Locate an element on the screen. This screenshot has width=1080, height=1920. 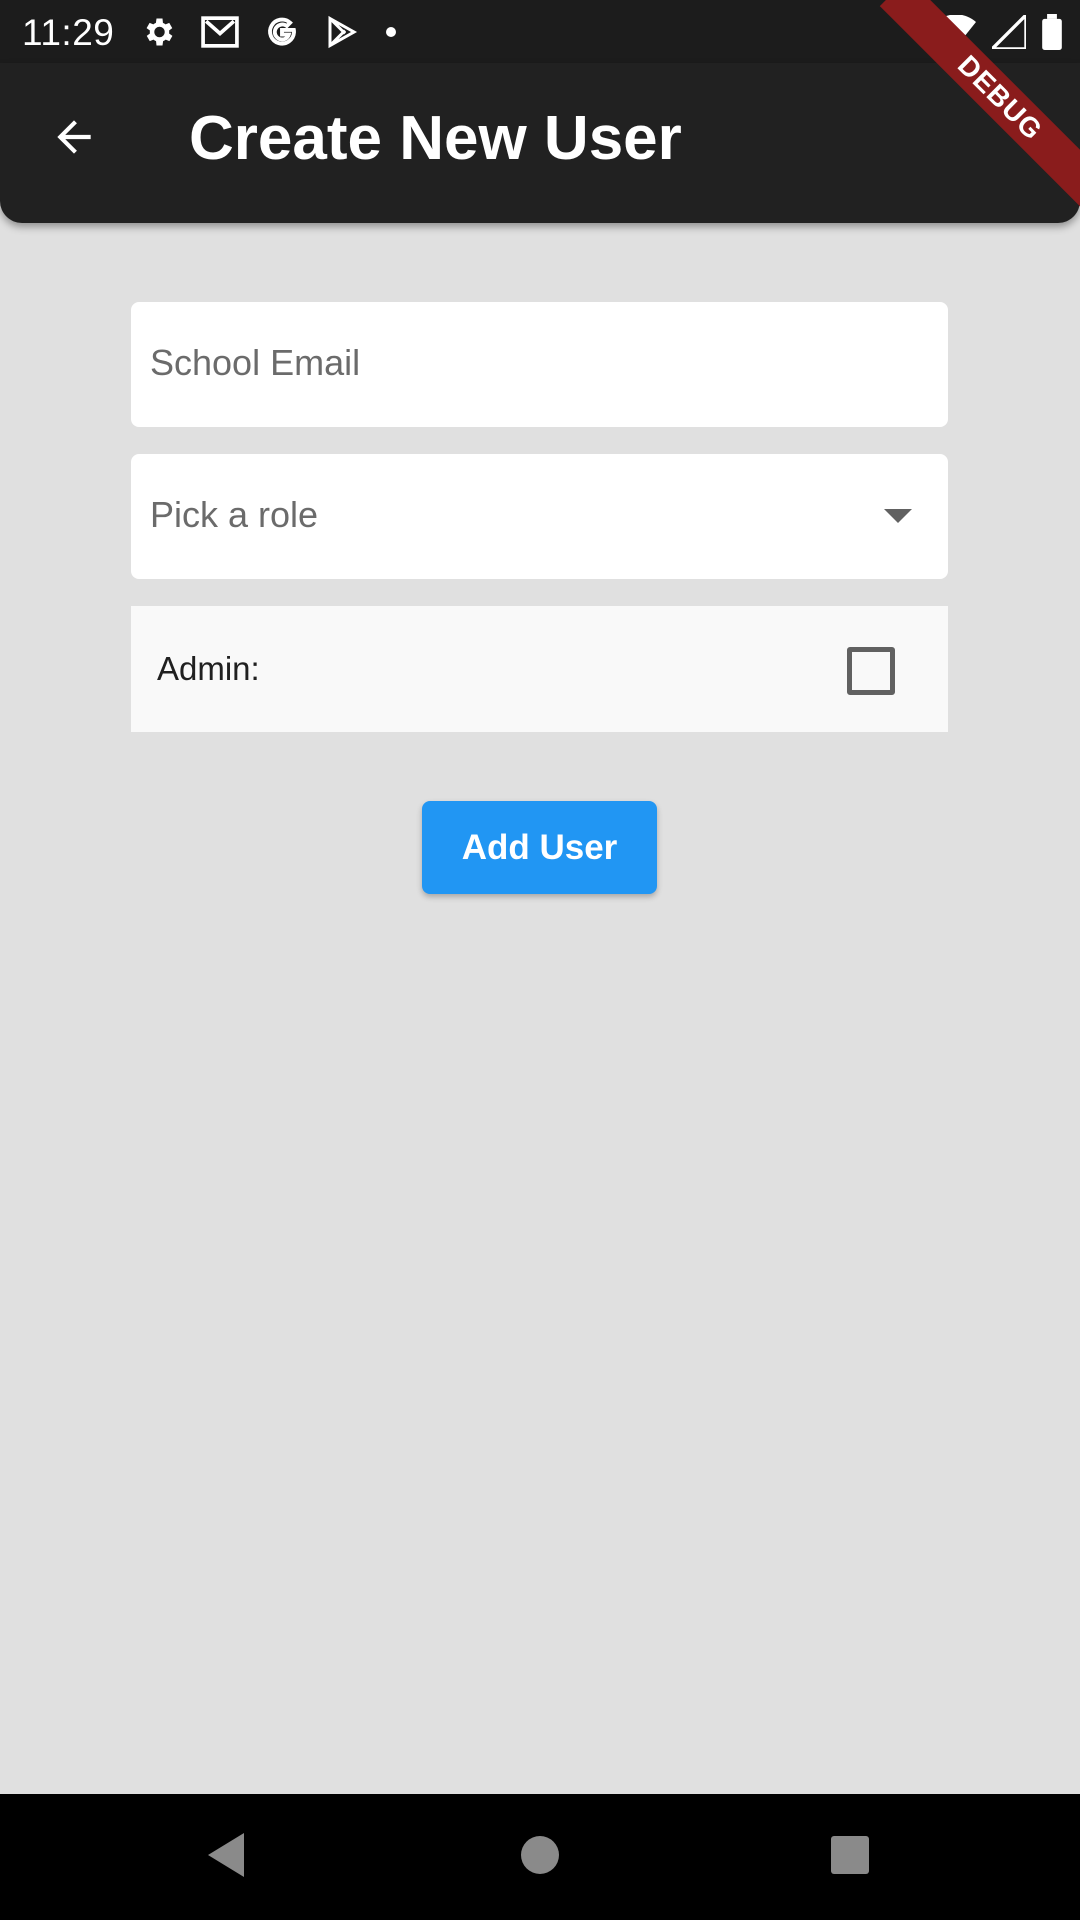
dot-icon is located at coordinates (391, 32).